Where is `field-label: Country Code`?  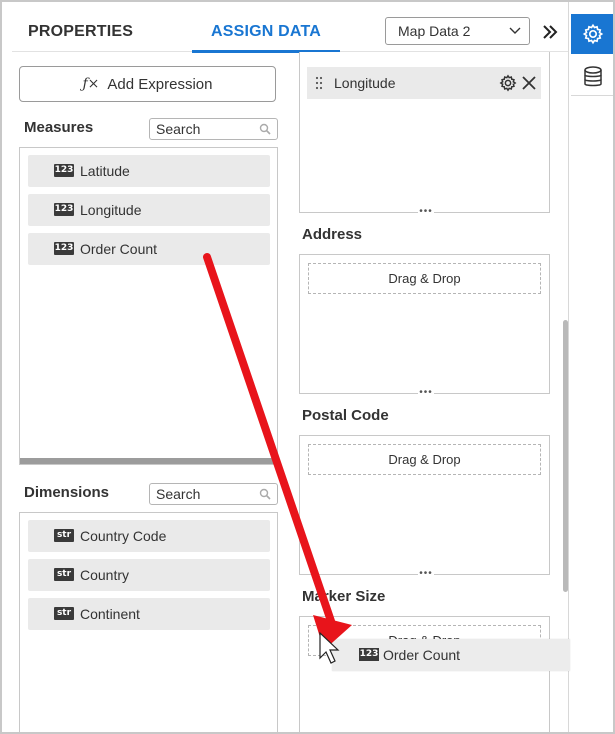 field-label: Country Code is located at coordinates (123, 536).